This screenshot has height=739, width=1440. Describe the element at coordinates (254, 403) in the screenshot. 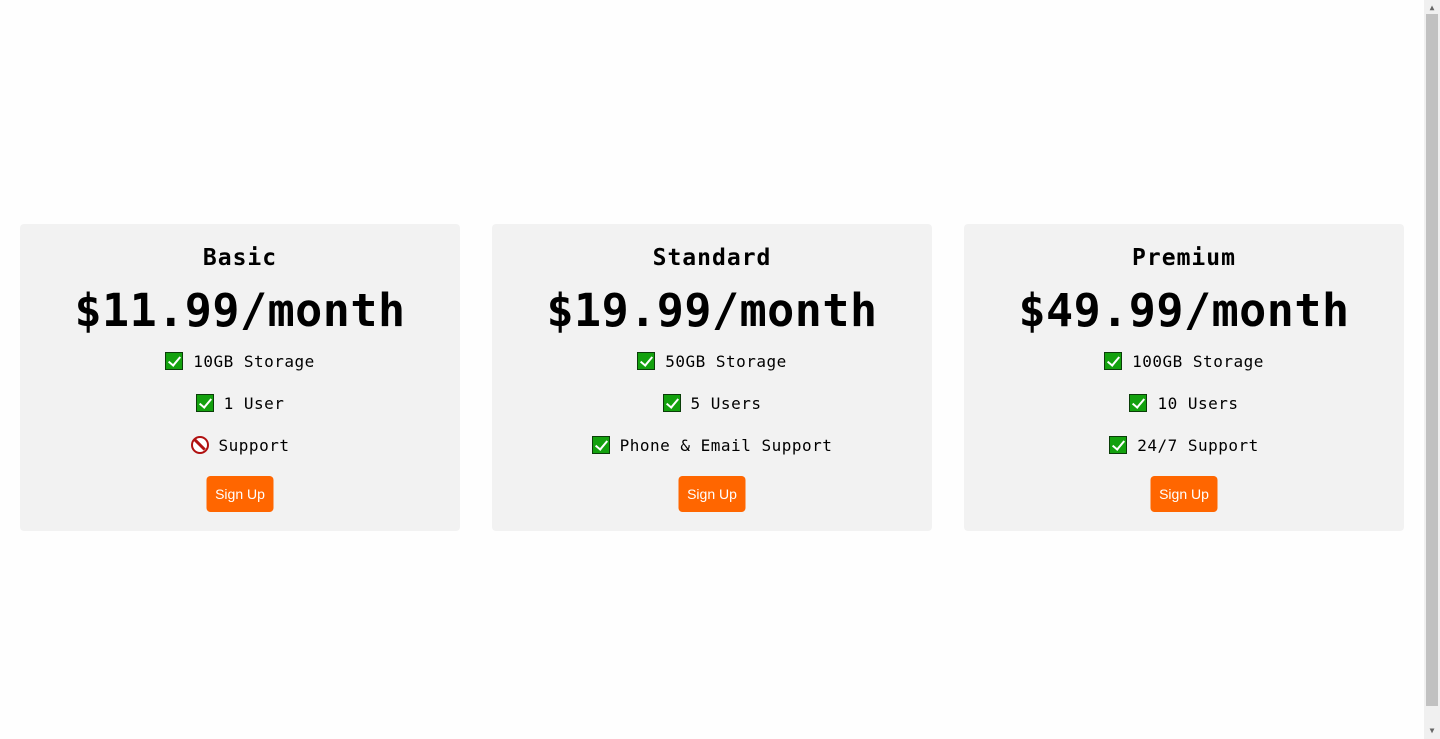

I see `feature-label: 1 User` at that location.